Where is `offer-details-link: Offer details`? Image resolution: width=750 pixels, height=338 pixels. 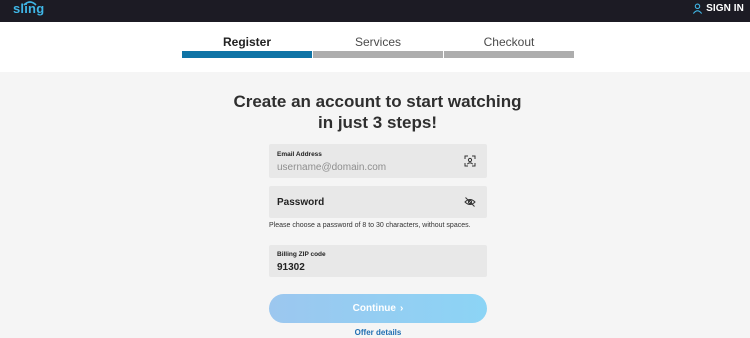 offer-details-link: Offer details is located at coordinates (378, 332).